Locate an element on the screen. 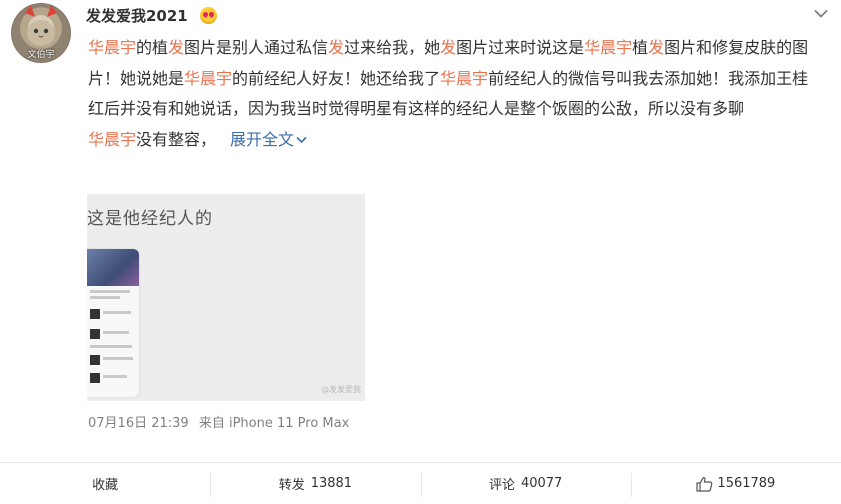 Image resolution: width=841 pixels, height=504 pixels. like-button: 1561789 is located at coordinates (735, 483).